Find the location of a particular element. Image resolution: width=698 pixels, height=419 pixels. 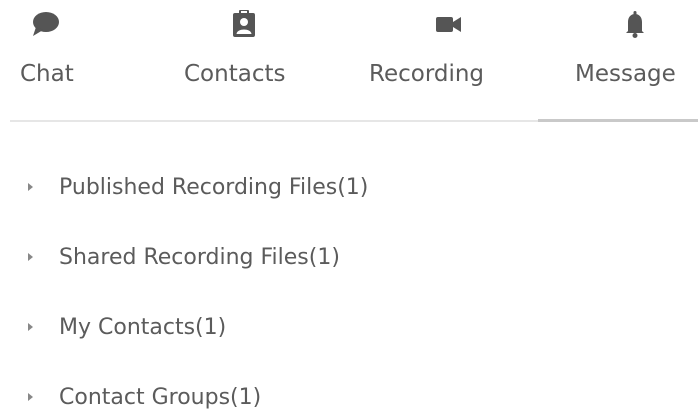

video-camera-icon is located at coordinates (448, 24).